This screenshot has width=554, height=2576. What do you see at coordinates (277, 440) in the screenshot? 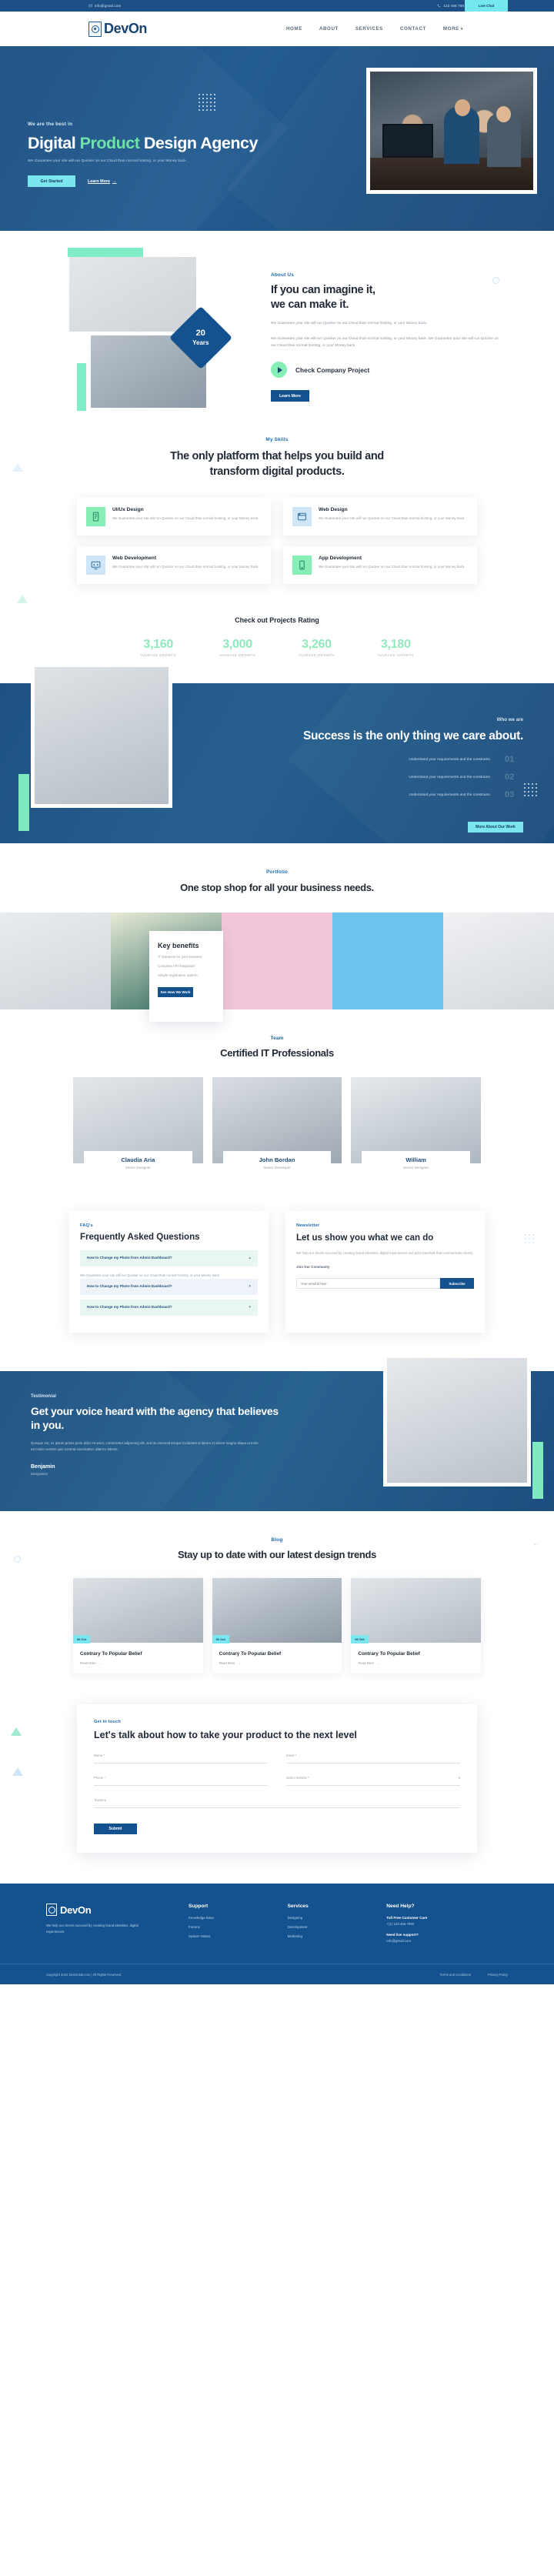
I see `skills-kicker: My Skills` at bounding box center [277, 440].